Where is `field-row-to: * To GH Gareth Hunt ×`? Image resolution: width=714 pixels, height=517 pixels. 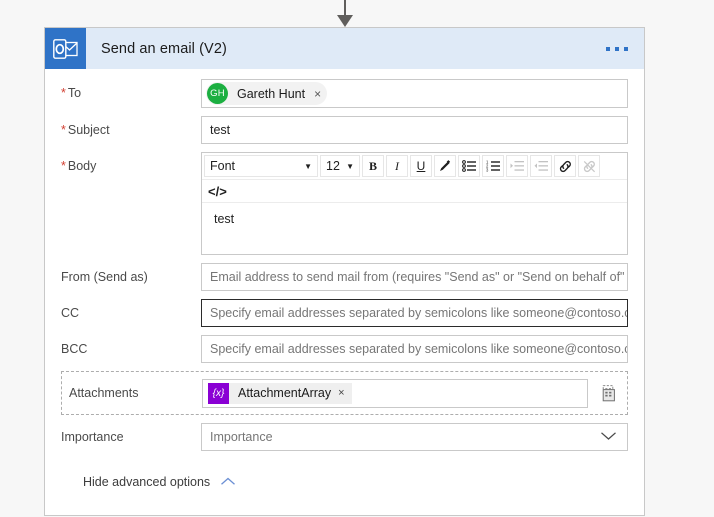 field-row-to: * To GH Gareth Hunt × is located at coordinates (344, 93).